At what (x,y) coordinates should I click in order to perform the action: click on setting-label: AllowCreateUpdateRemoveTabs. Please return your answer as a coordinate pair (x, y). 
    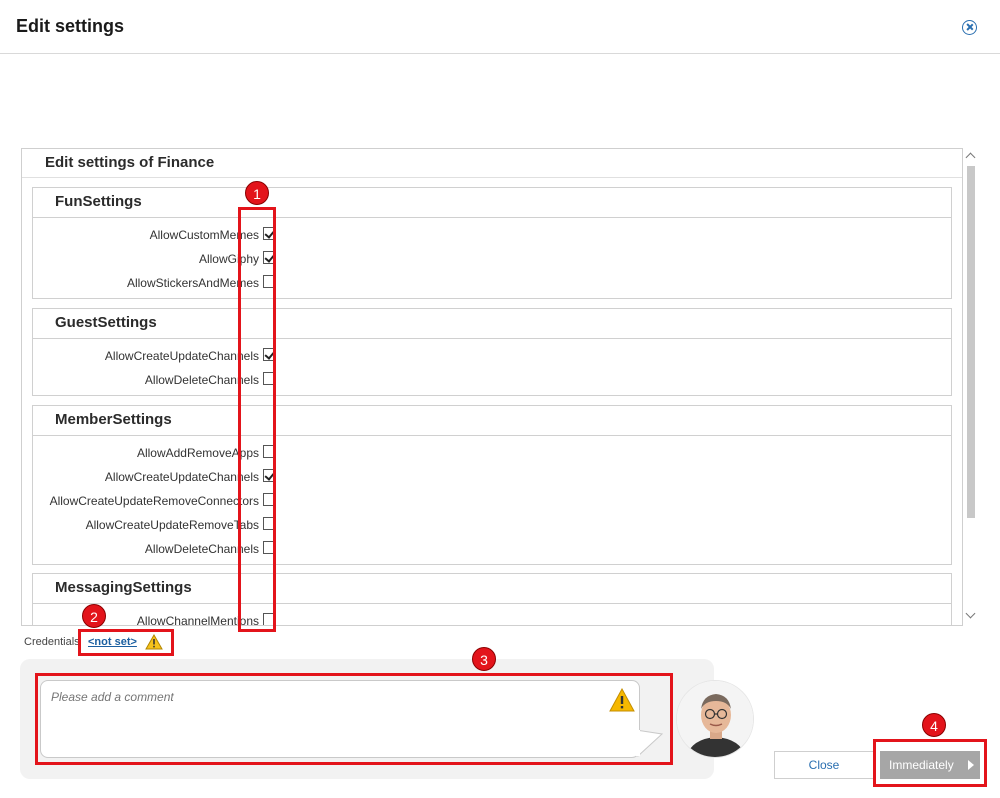
    Looking at the image, I should click on (172, 525).